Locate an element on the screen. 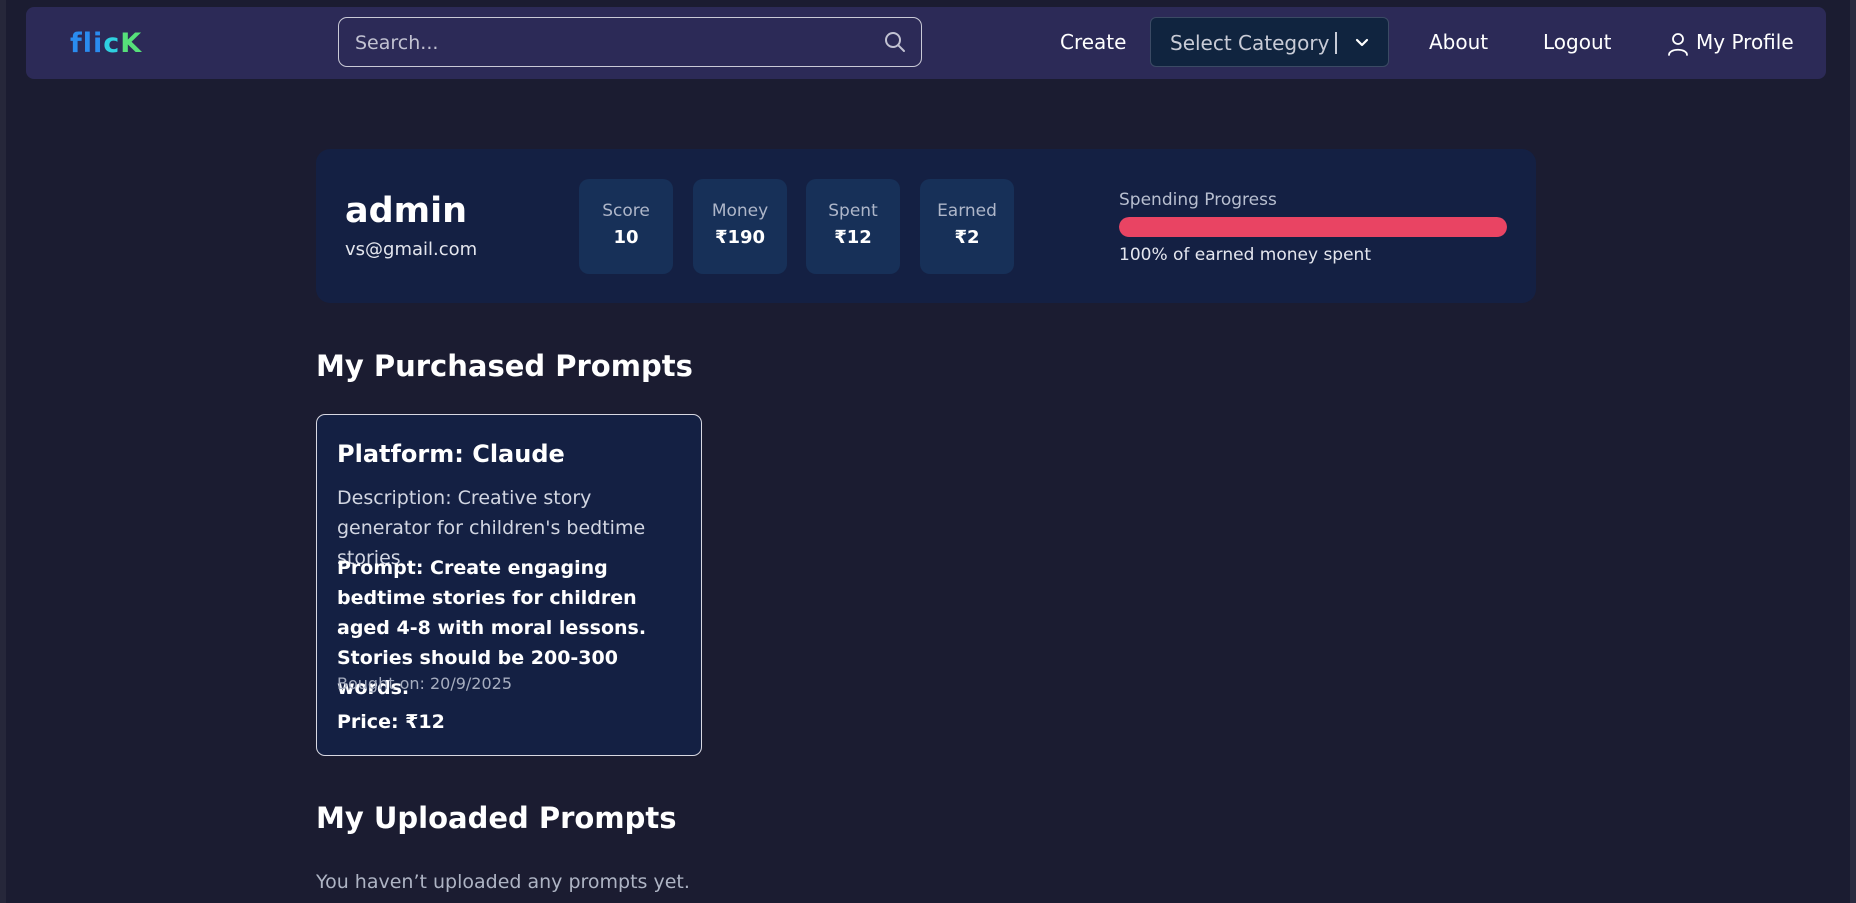 Image resolution: width=1856 pixels, height=903 pixels. flick-logo: flicK is located at coordinates (106, 44).